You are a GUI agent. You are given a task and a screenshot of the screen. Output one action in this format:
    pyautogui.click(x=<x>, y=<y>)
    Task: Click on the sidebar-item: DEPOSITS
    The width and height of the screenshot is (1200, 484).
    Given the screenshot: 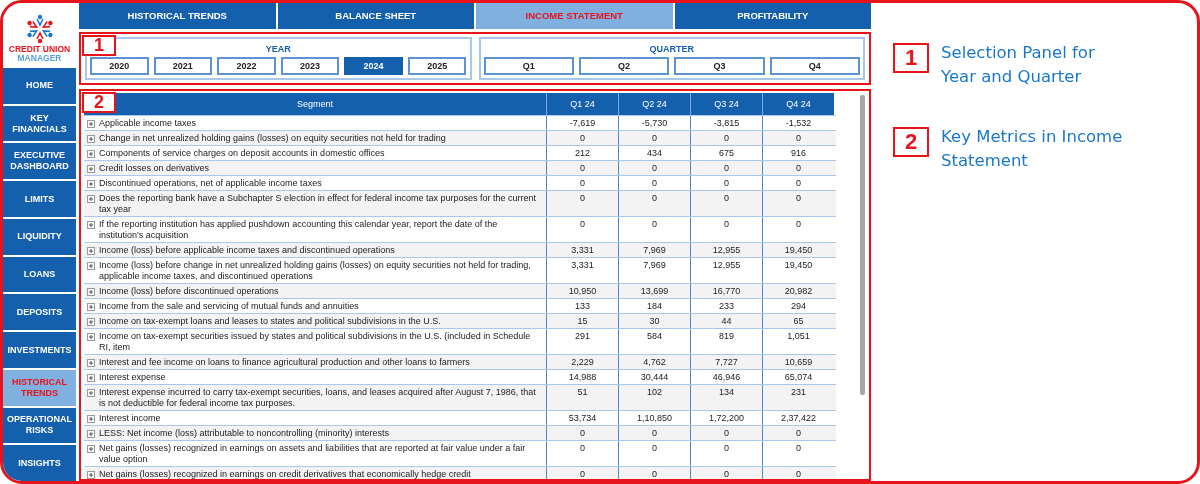 What is the action you would take?
    pyautogui.click(x=39, y=312)
    